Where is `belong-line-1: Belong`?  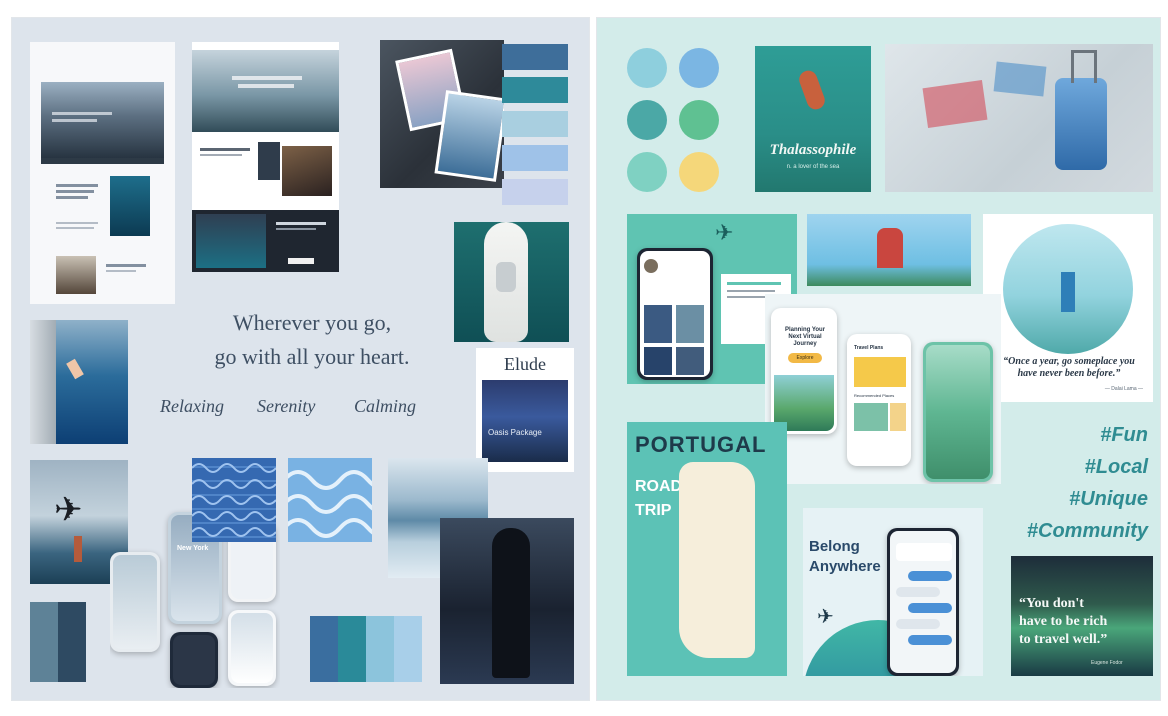
belong-line-1: Belong is located at coordinates (834, 546).